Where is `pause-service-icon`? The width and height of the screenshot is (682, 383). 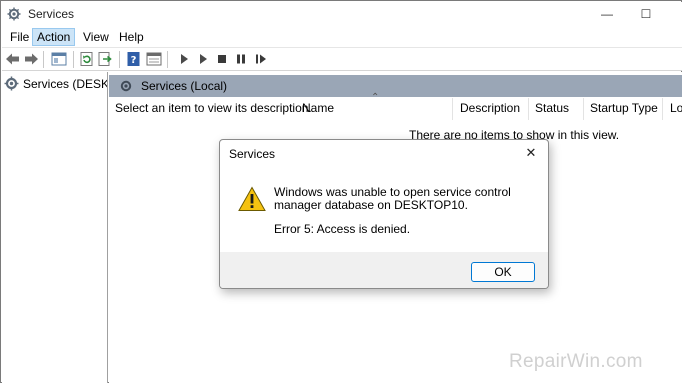 pause-service-icon is located at coordinates (241, 59).